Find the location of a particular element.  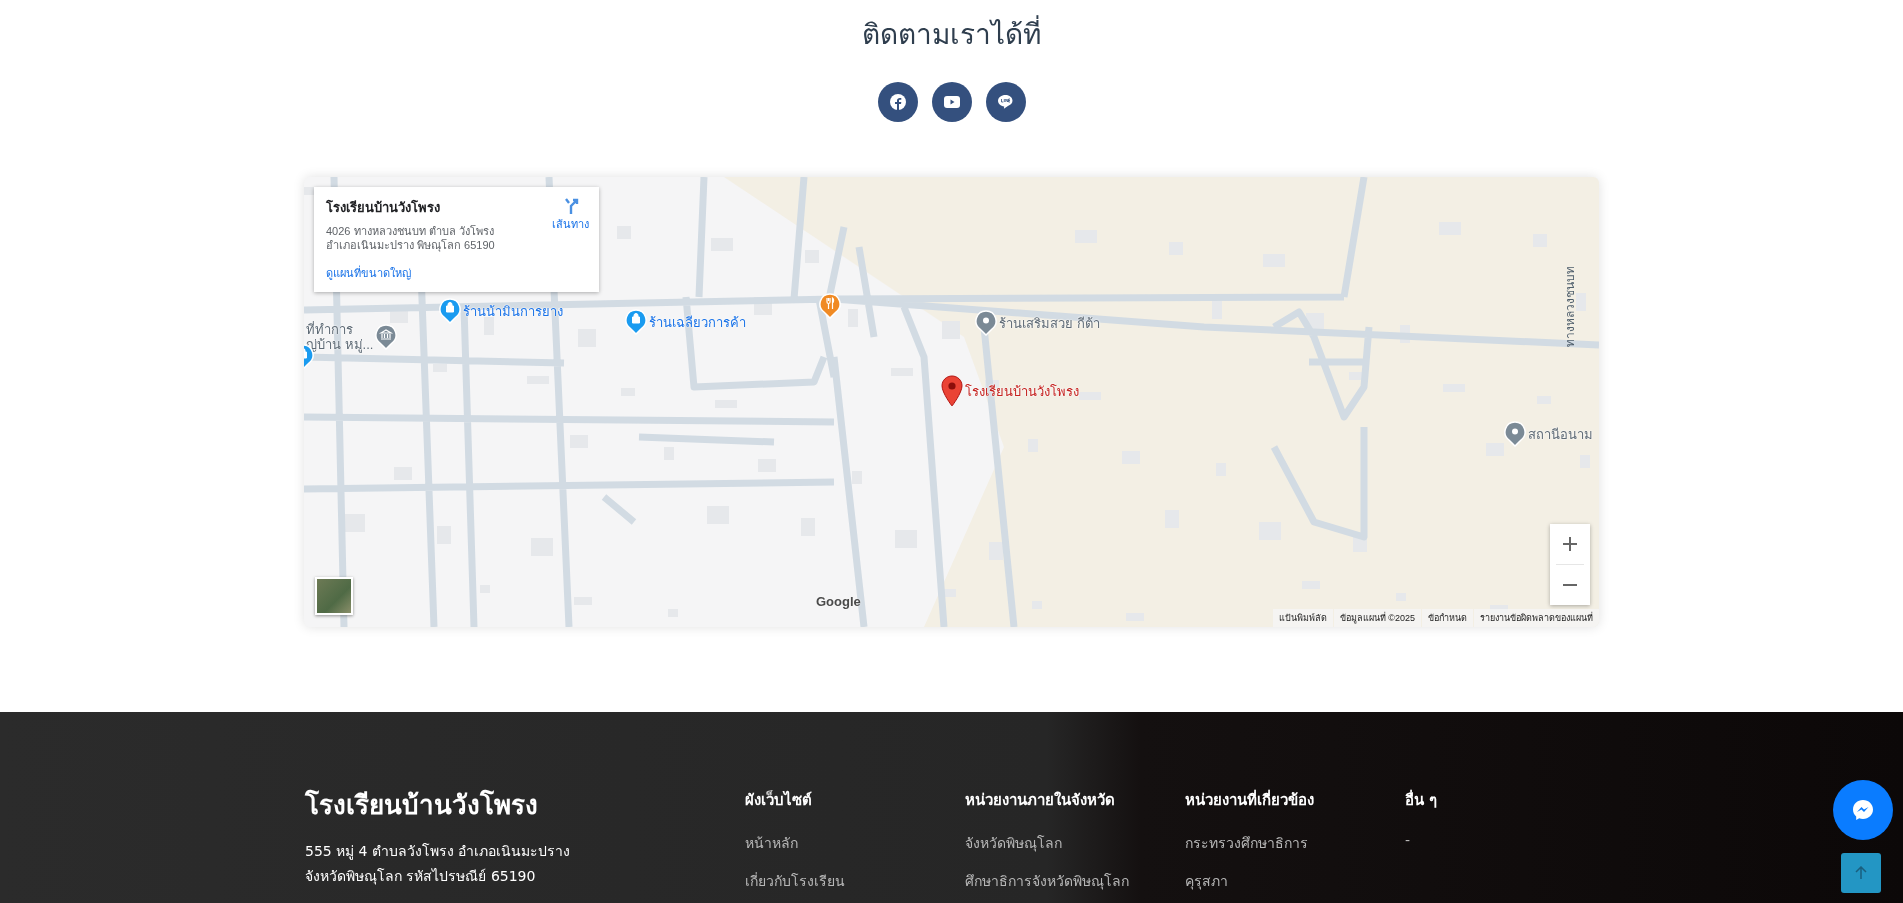

youtube-icon is located at coordinates (951, 102).